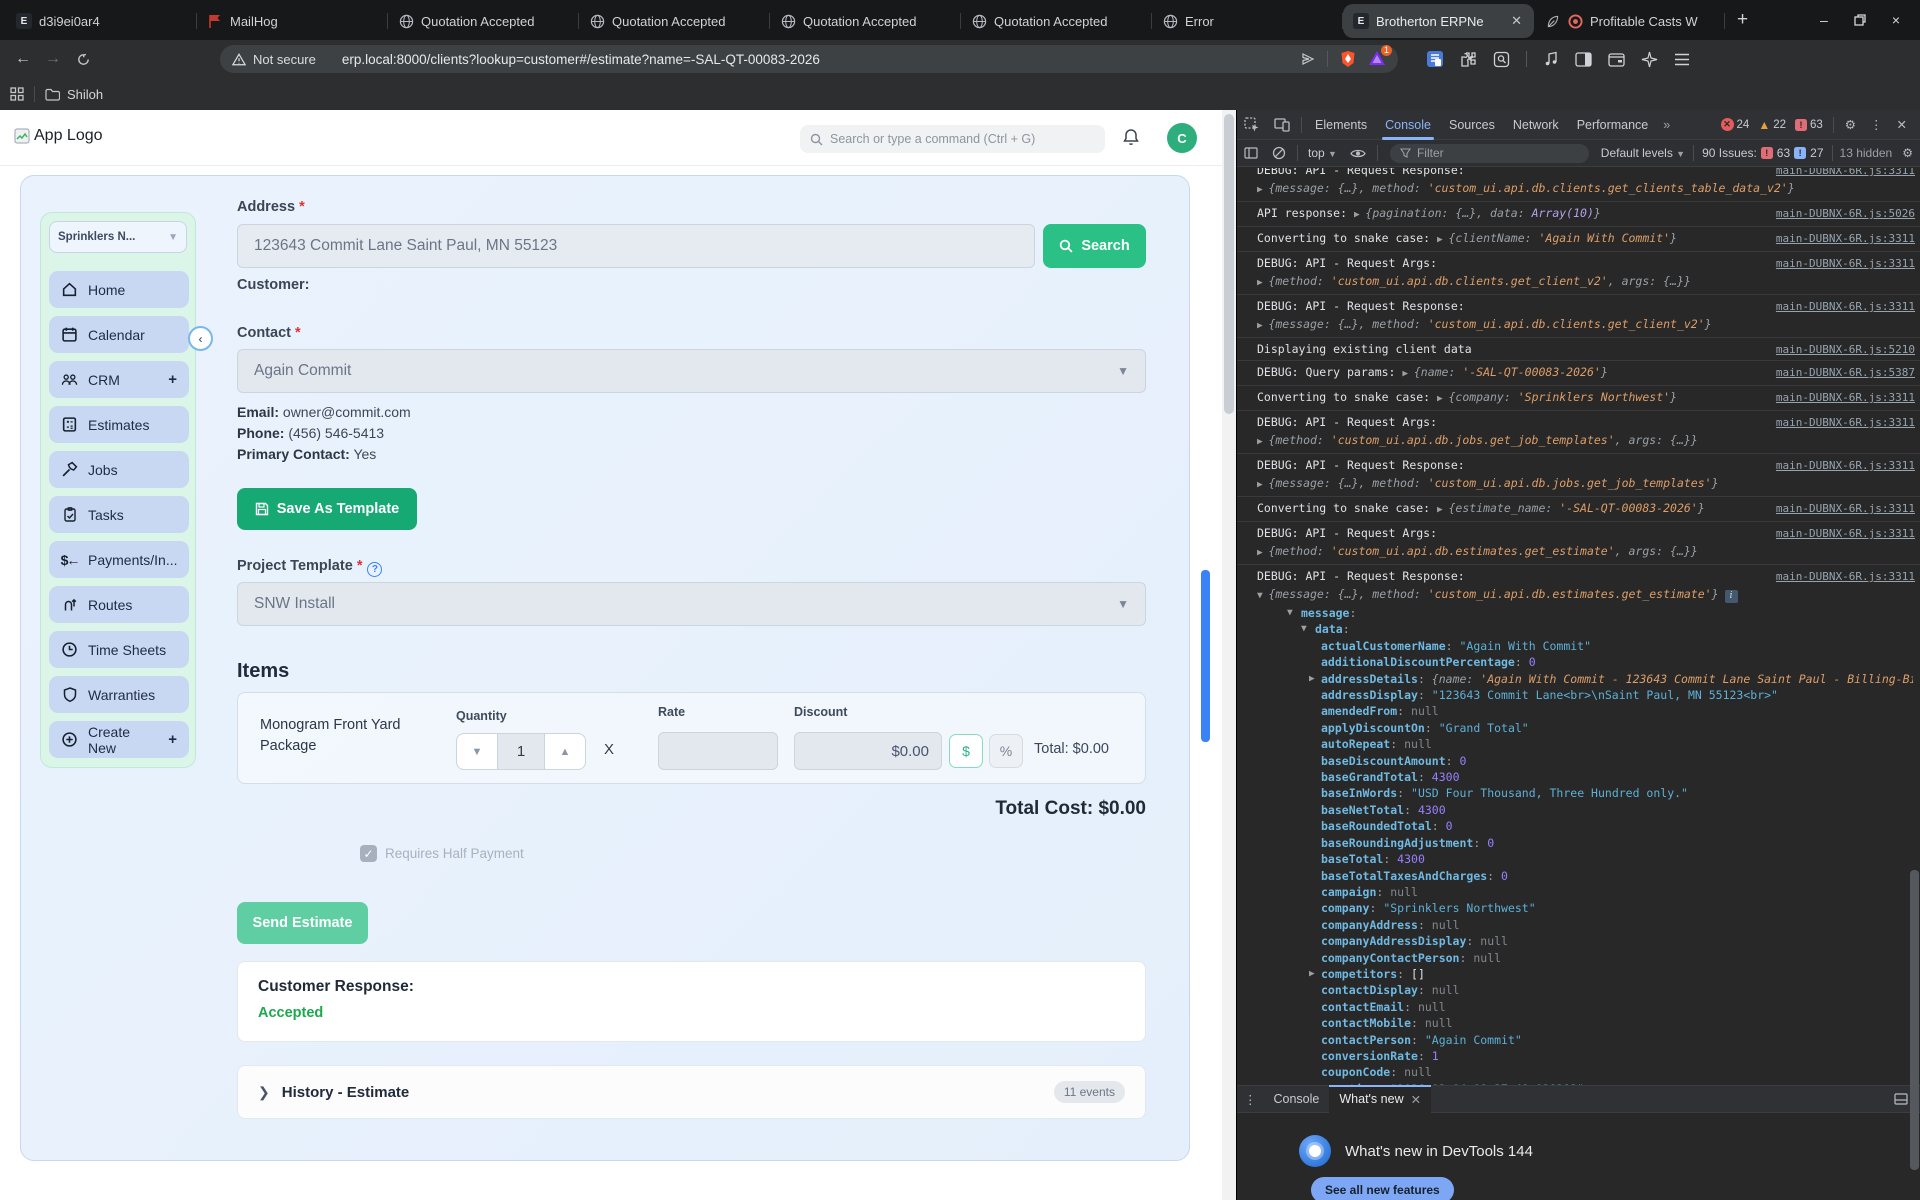  I want to click on save-as-template-button: Save As Template, so click(327, 509).